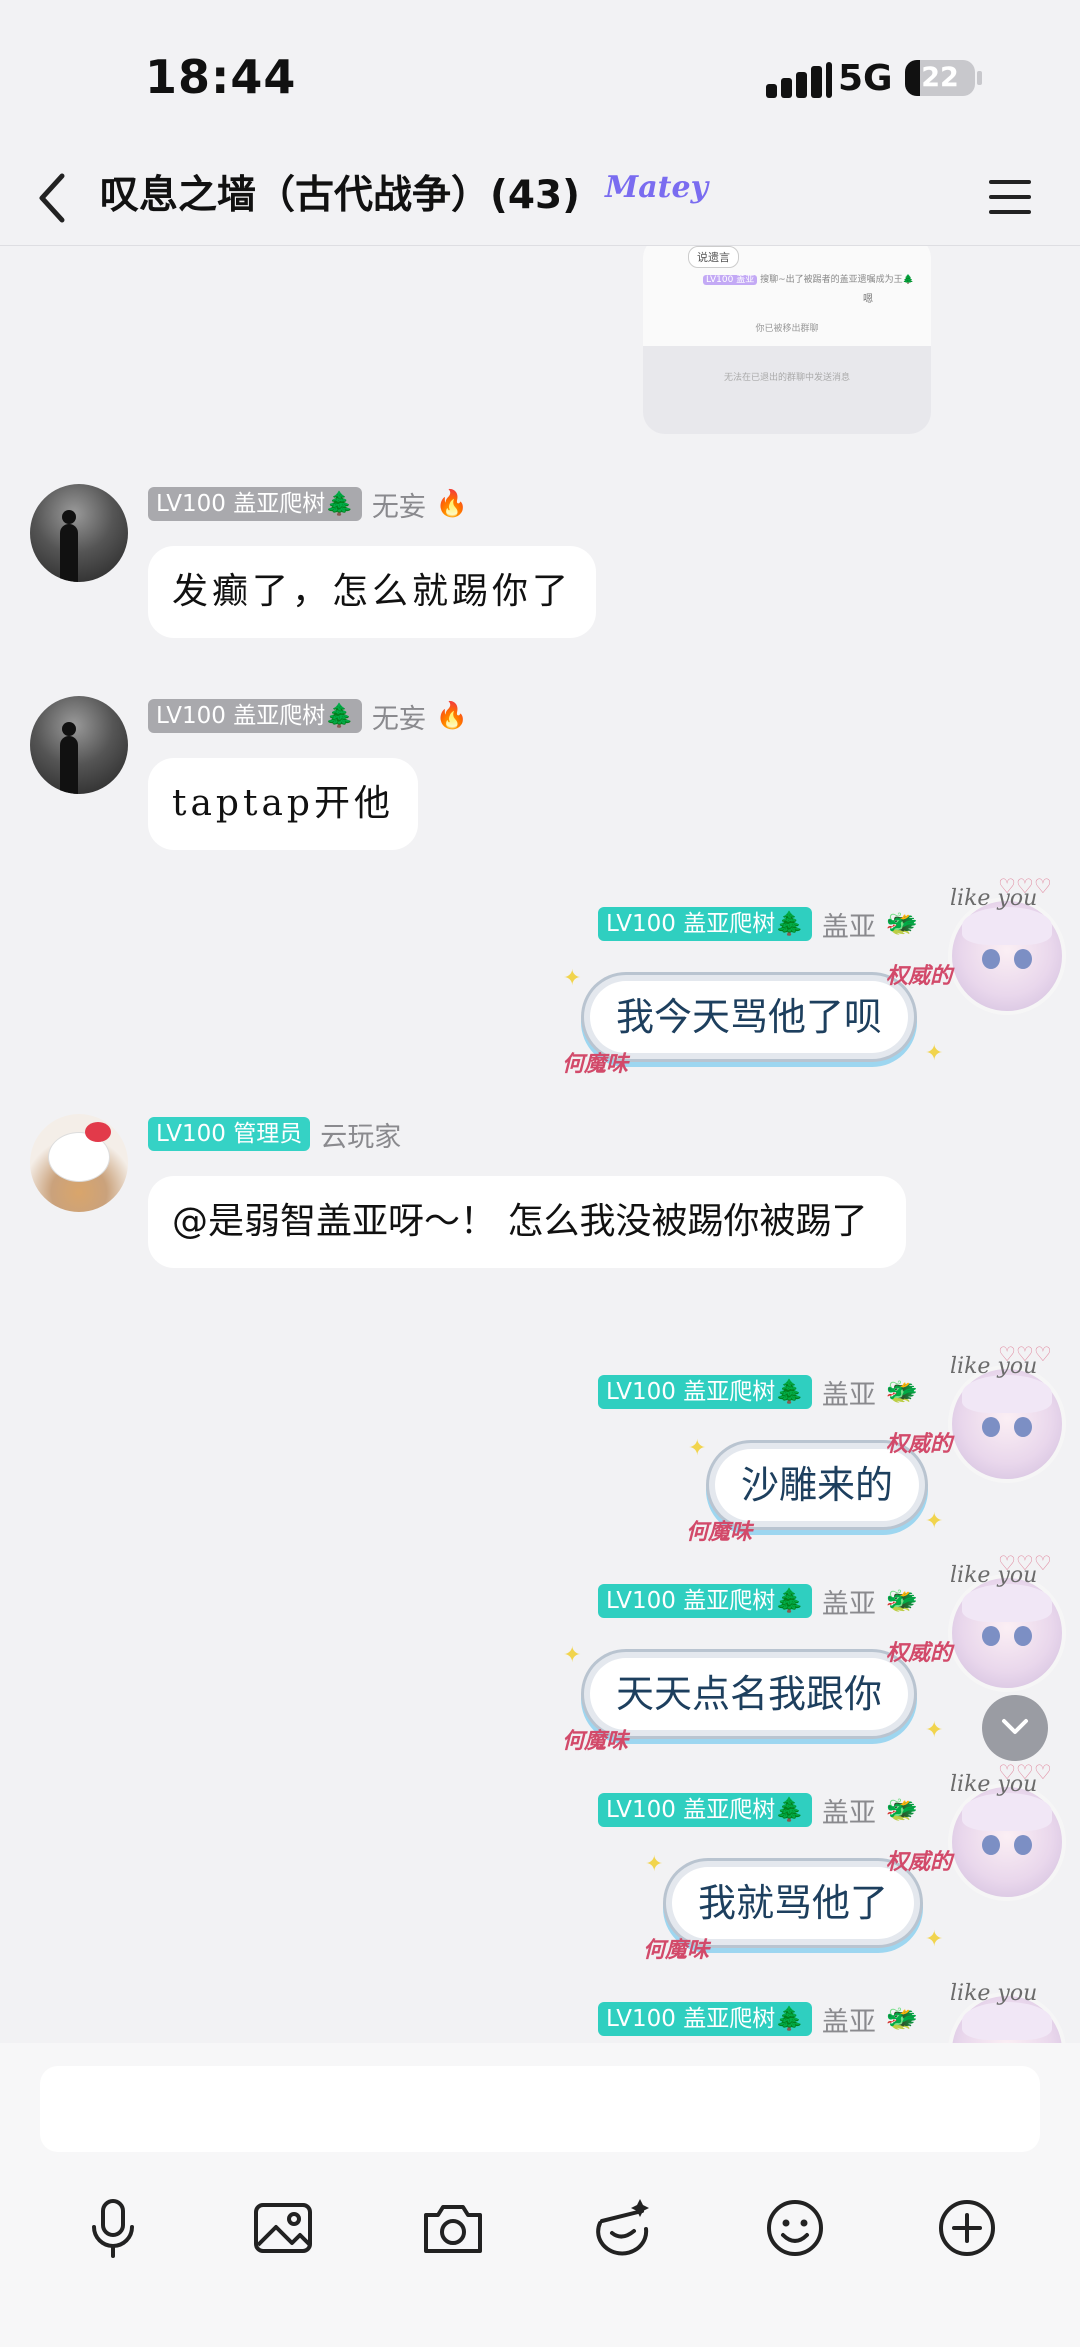 This screenshot has height=2347, width=1080. I want to click on chevron-left-icon, so click(52, 198).